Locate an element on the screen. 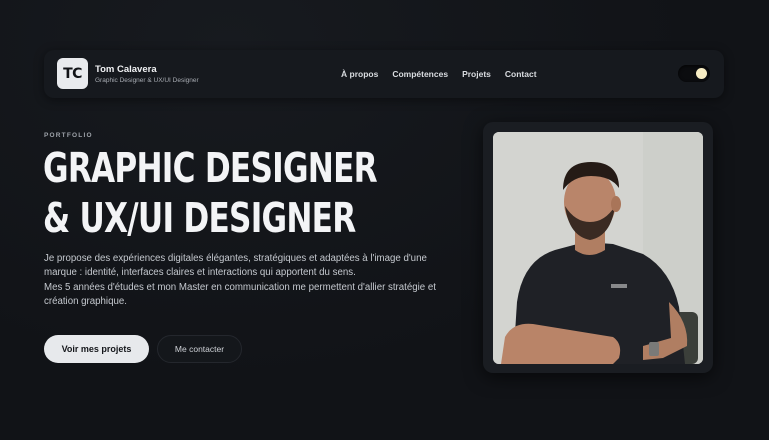 The width and height of the screenshot is (769, 440). main-nav: À propos Compétences Projets Contact is located at coordinates (439, 74).